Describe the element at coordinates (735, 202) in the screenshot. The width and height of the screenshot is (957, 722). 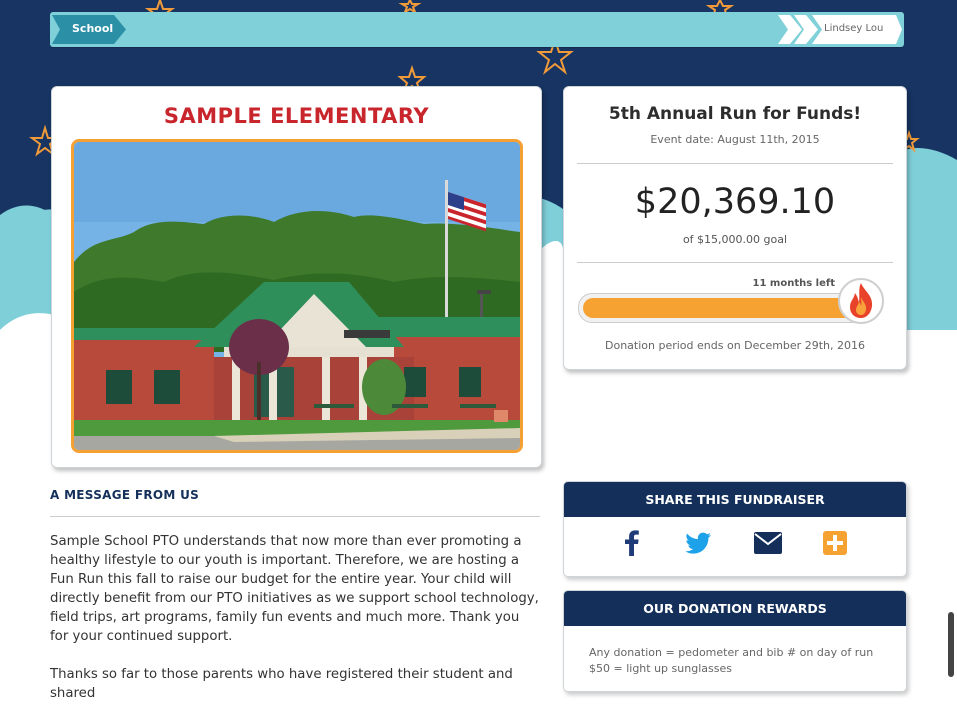
I see `amount-raised: $20,369.10` at that location.